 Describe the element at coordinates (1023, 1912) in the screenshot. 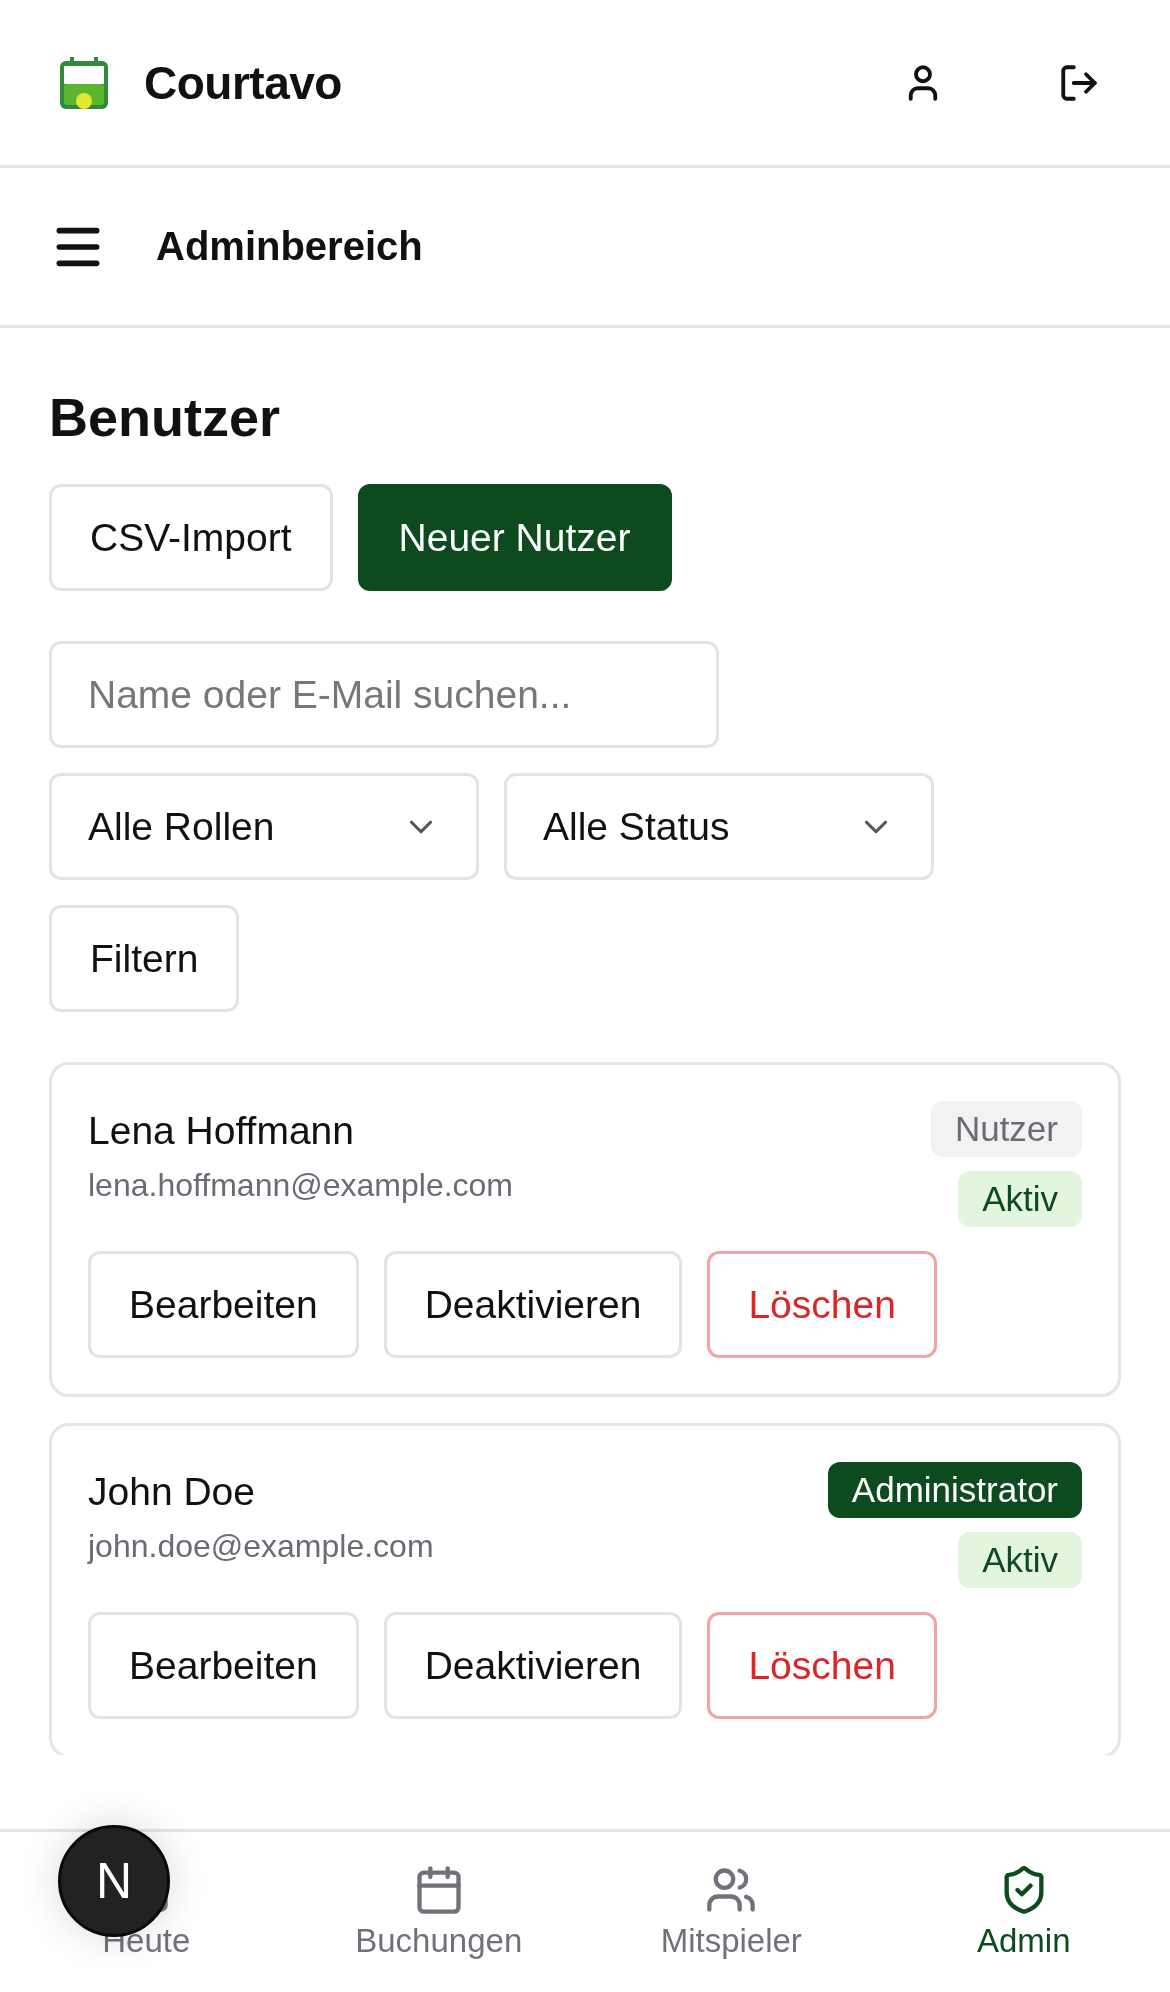

I see `nav-tab: Admin` at that location.